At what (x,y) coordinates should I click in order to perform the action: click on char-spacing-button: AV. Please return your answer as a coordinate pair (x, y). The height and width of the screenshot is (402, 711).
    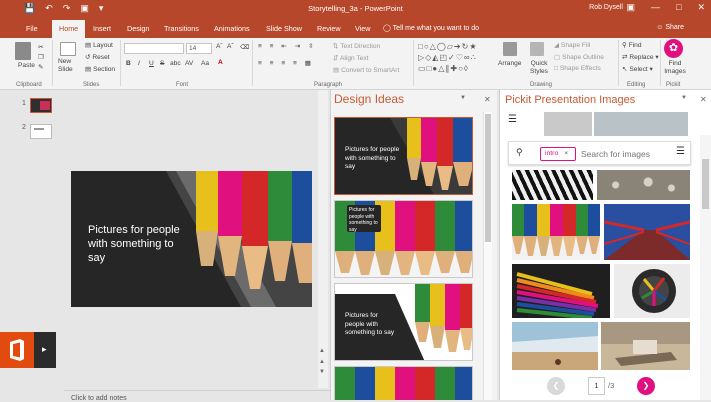
    Looking at the image, I should click on (189, 63).